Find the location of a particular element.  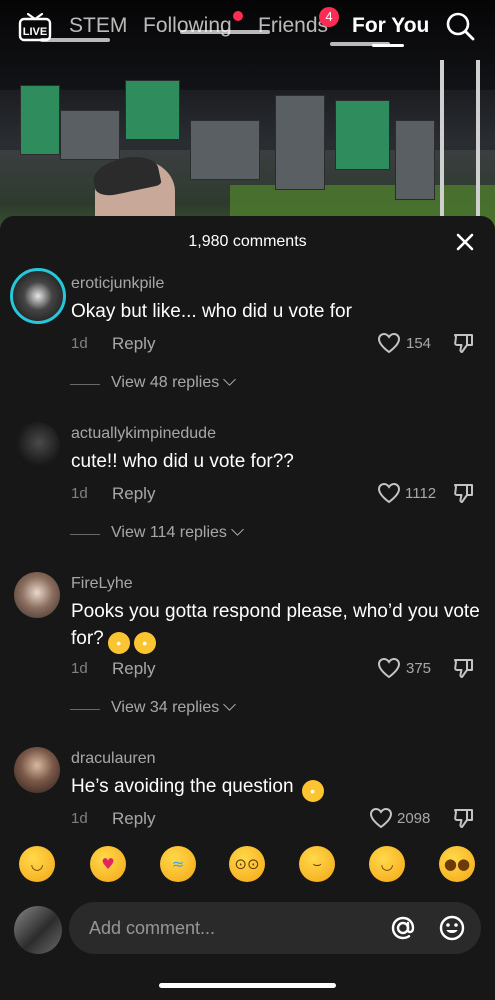

friends-badge: 4 is located at coordinates (329, 17).